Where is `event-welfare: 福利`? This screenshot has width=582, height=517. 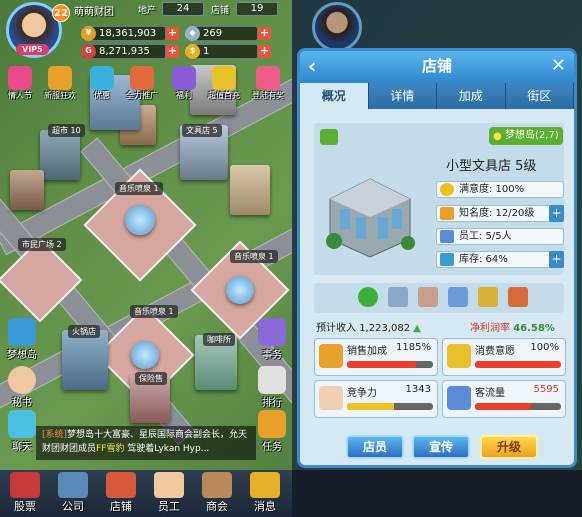 event-welfare: 福利 is located at coordinates (184, 84).